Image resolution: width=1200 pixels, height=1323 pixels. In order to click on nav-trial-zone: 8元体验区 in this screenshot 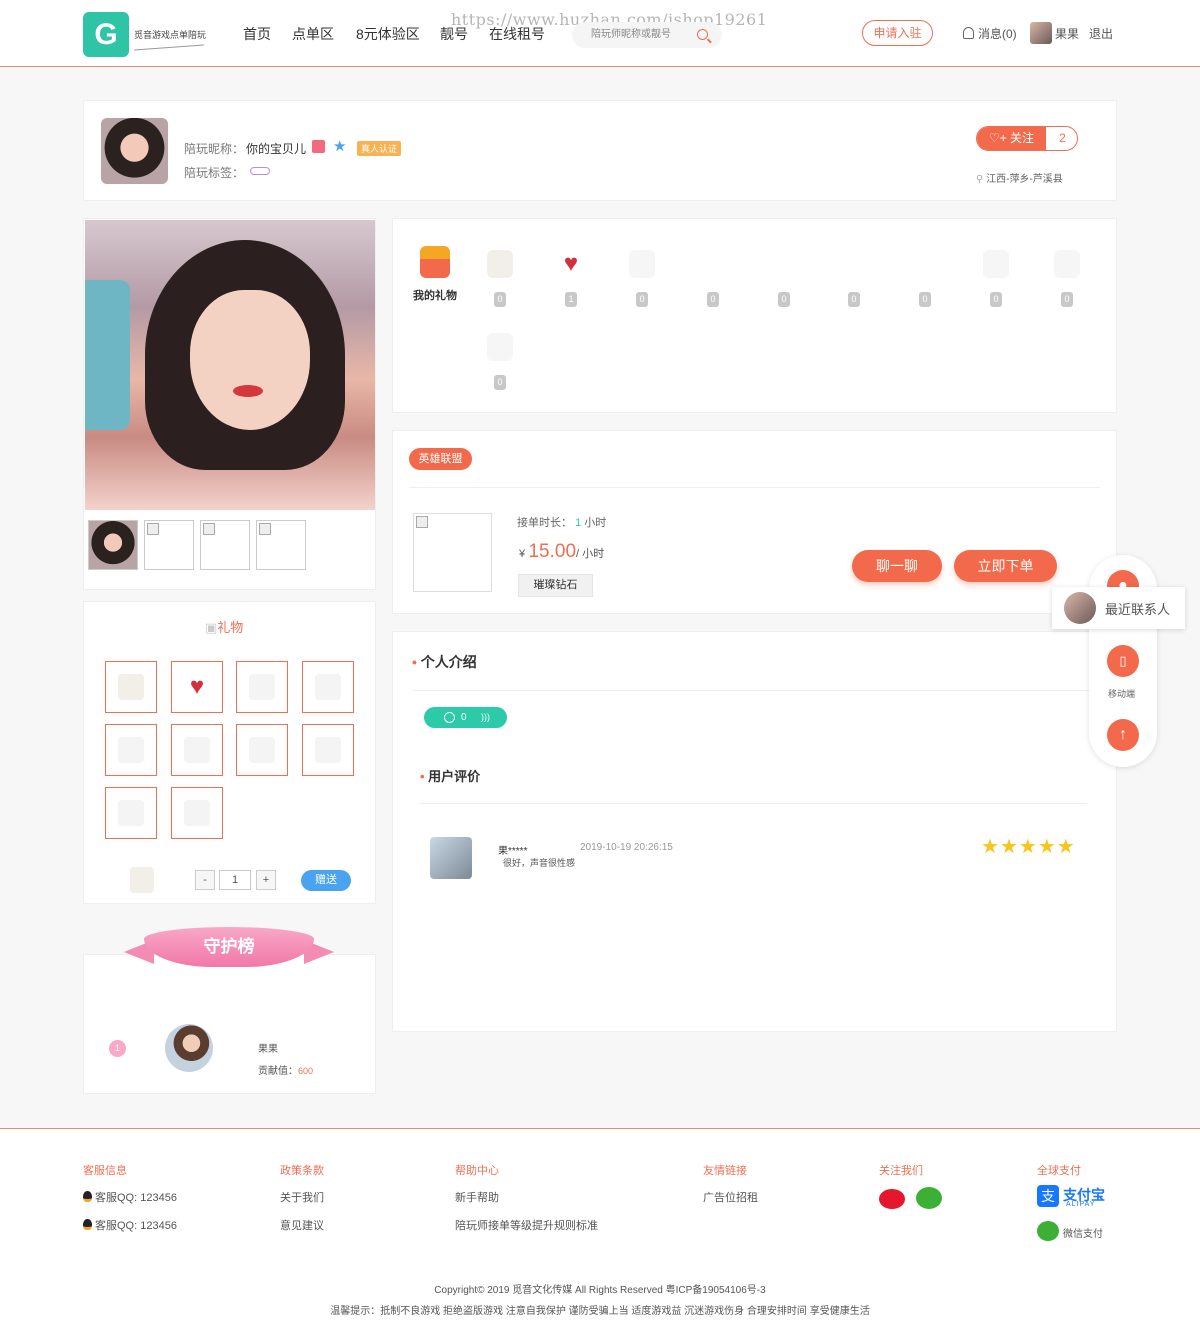, I will do `click(388, 34)`.